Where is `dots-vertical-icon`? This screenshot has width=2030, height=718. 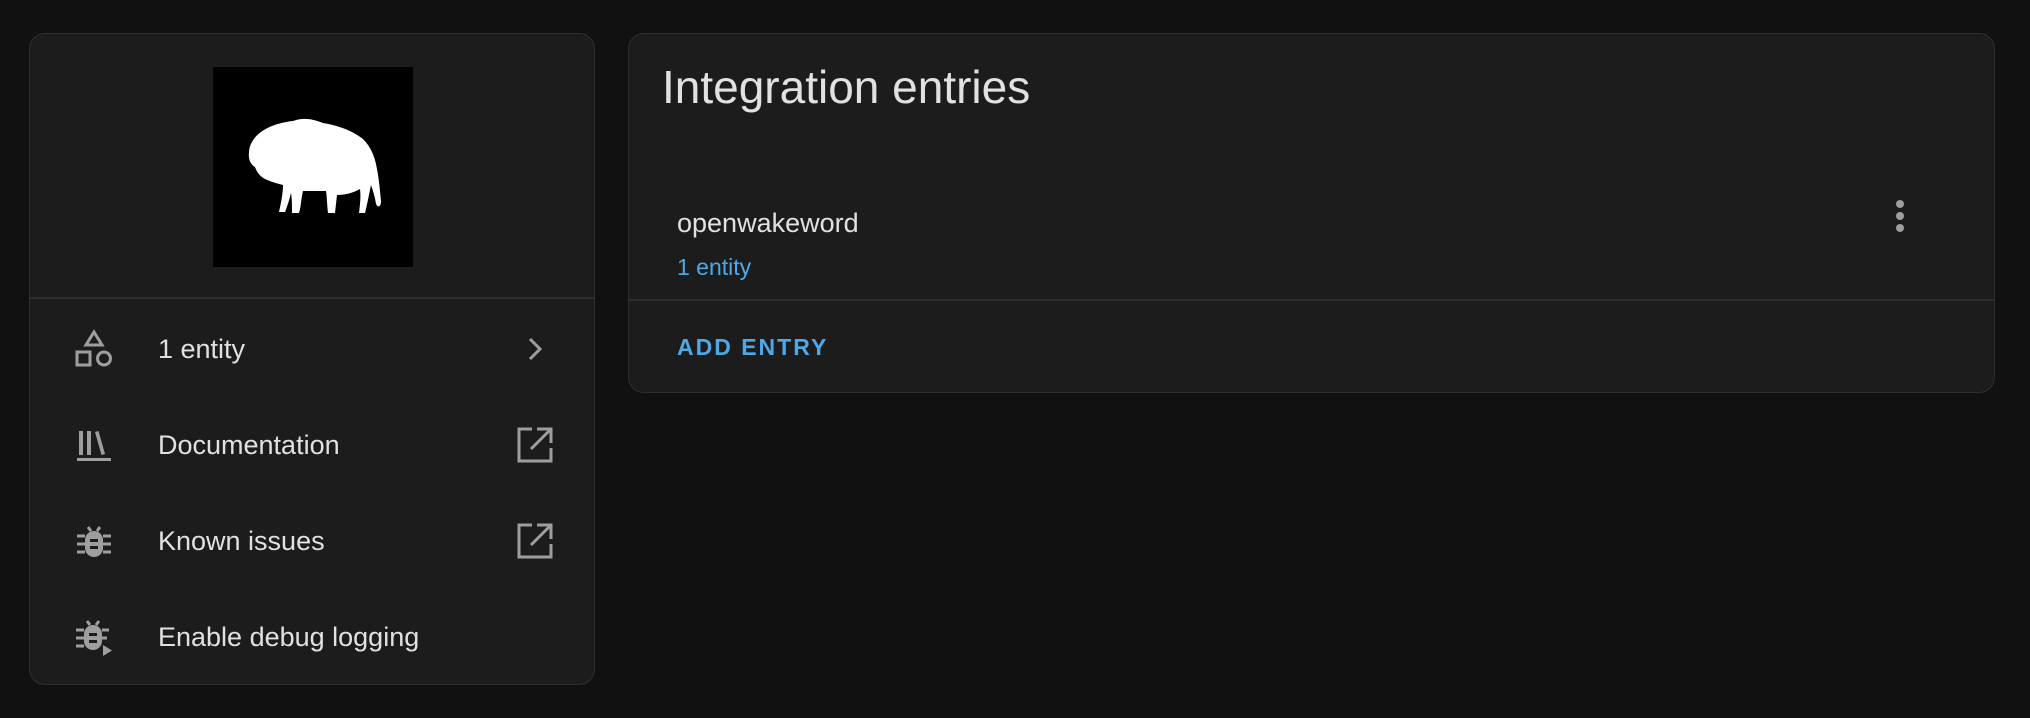 dots-vertical-icon is located at coordinates (1900, 216).